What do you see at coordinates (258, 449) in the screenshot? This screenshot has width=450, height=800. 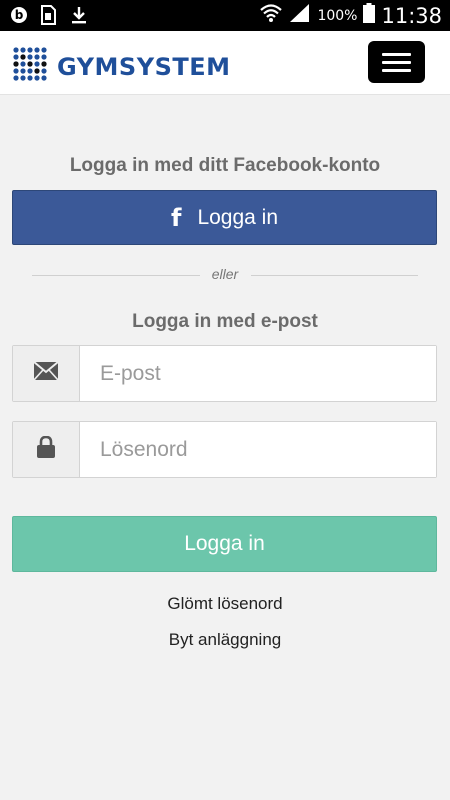 I see `password-input` at bounding box center [258, 449].